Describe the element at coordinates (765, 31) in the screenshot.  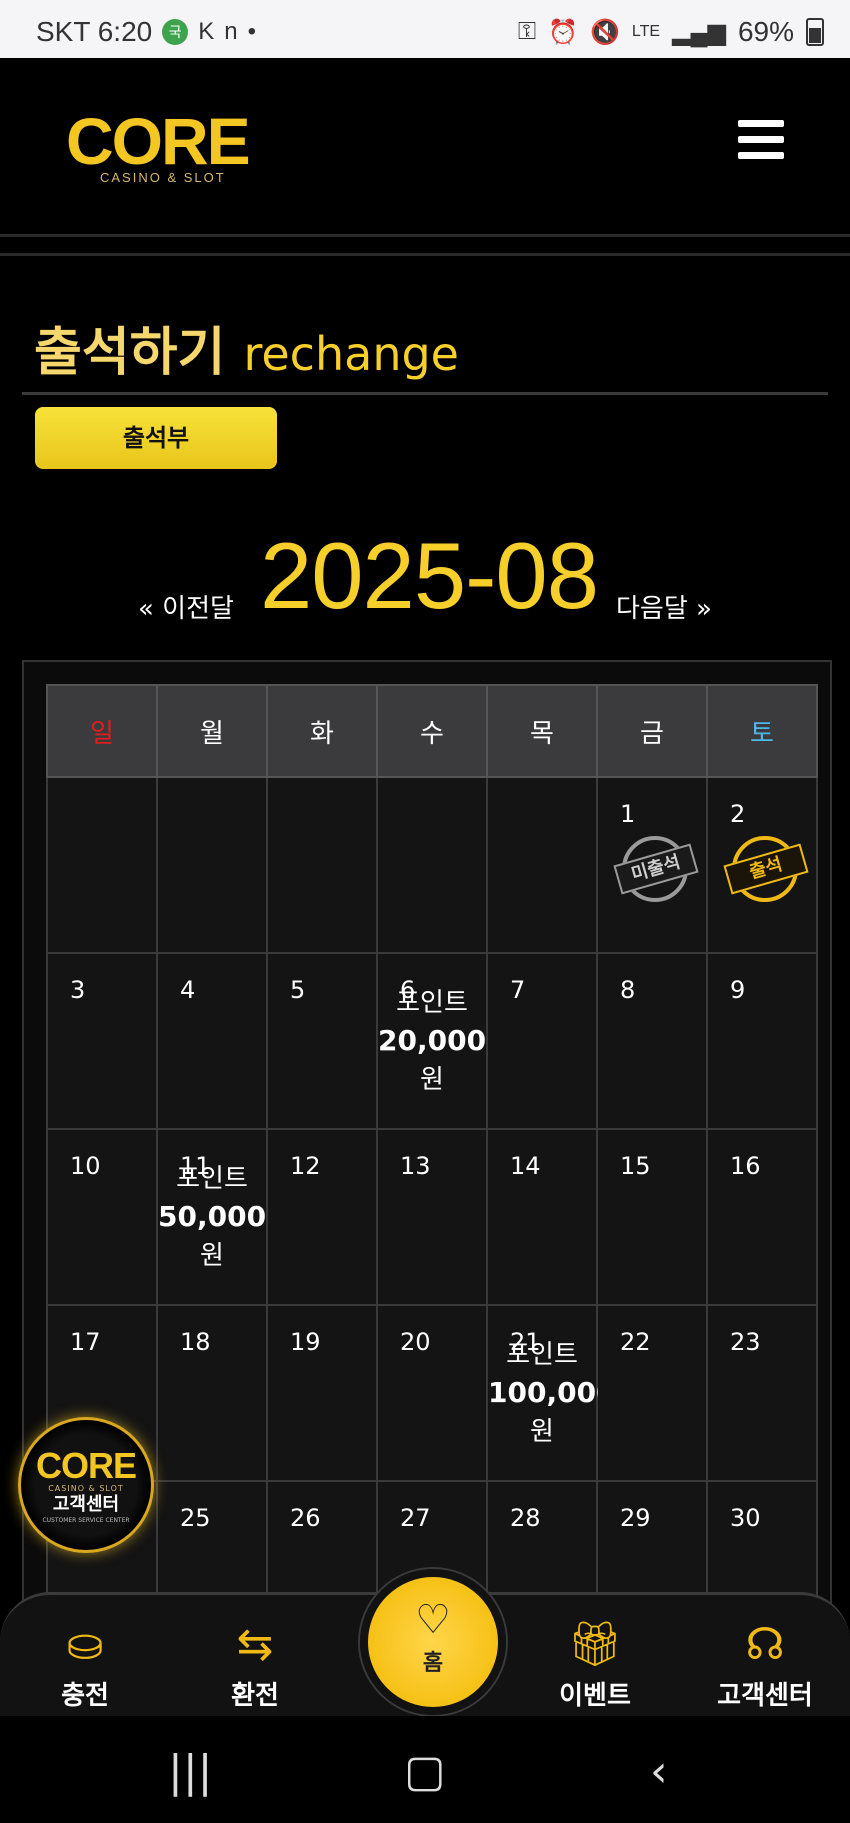
I see `battery-percent: 69%` at that location.